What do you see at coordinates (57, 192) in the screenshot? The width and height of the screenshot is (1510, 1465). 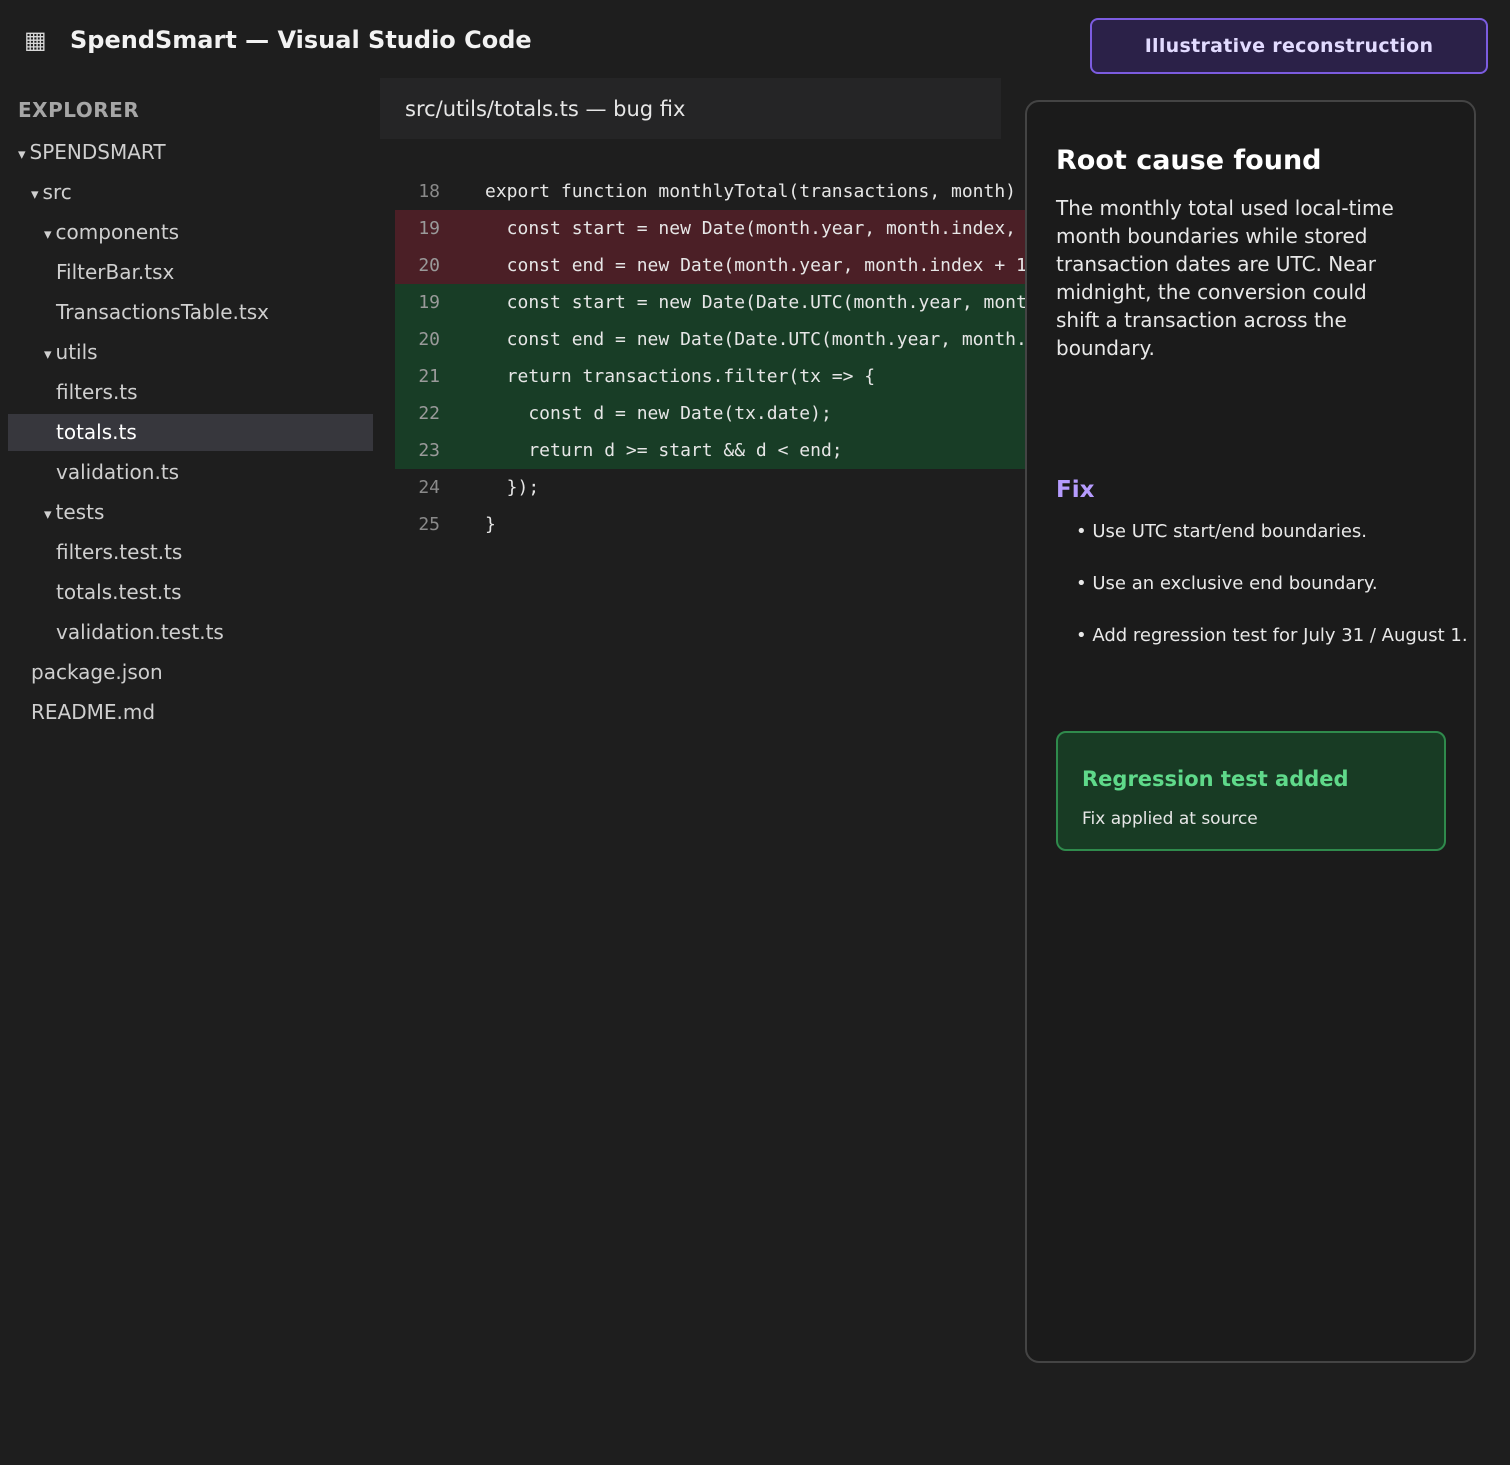 I see `tree-item-label: src` at bounding box center [57, 192].